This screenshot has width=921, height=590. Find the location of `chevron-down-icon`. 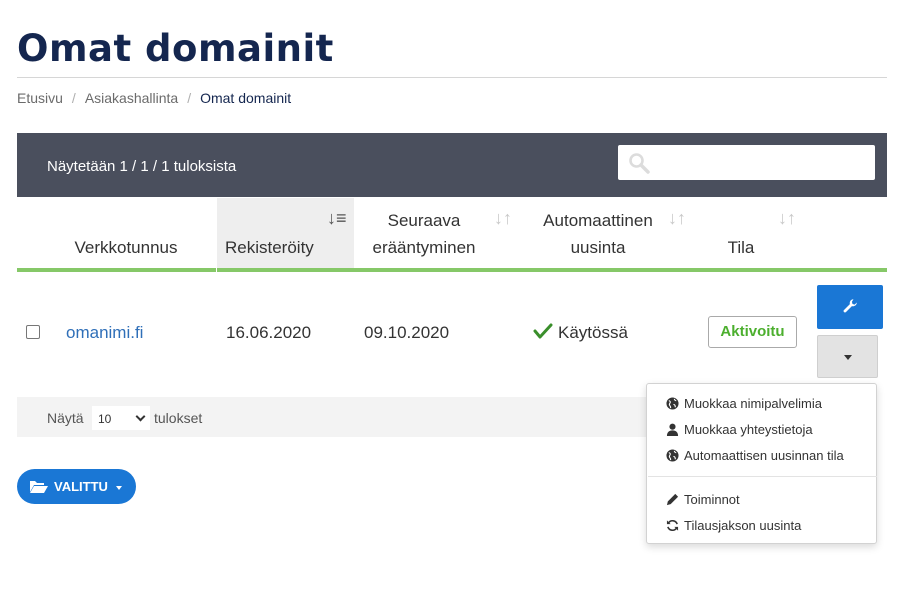

chevron-down-icon is located at coordinates (140, 416).